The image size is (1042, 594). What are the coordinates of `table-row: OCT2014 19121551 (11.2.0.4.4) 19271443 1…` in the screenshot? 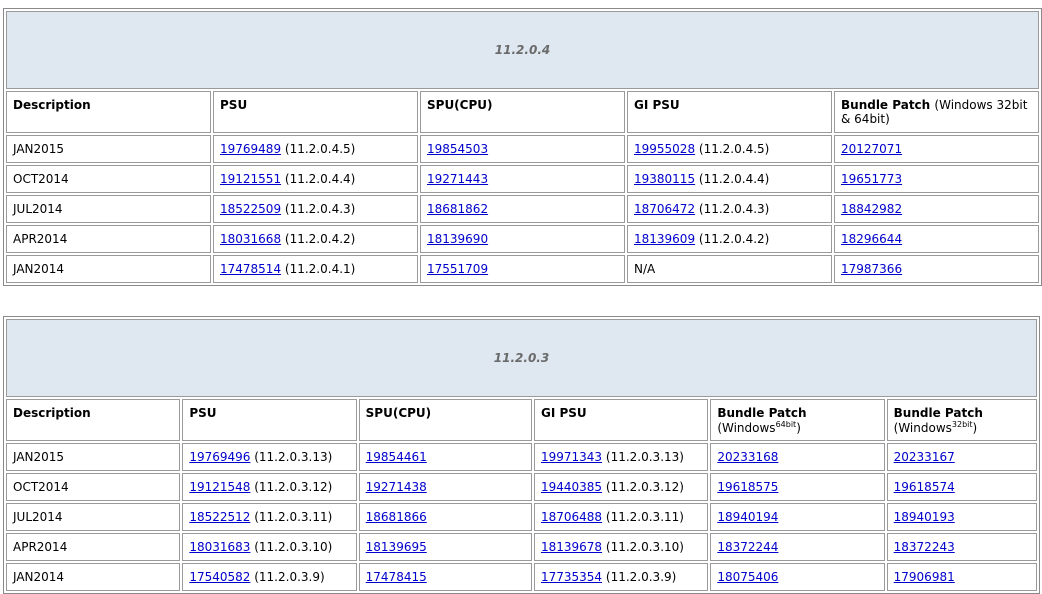 It's located at (523, 179).